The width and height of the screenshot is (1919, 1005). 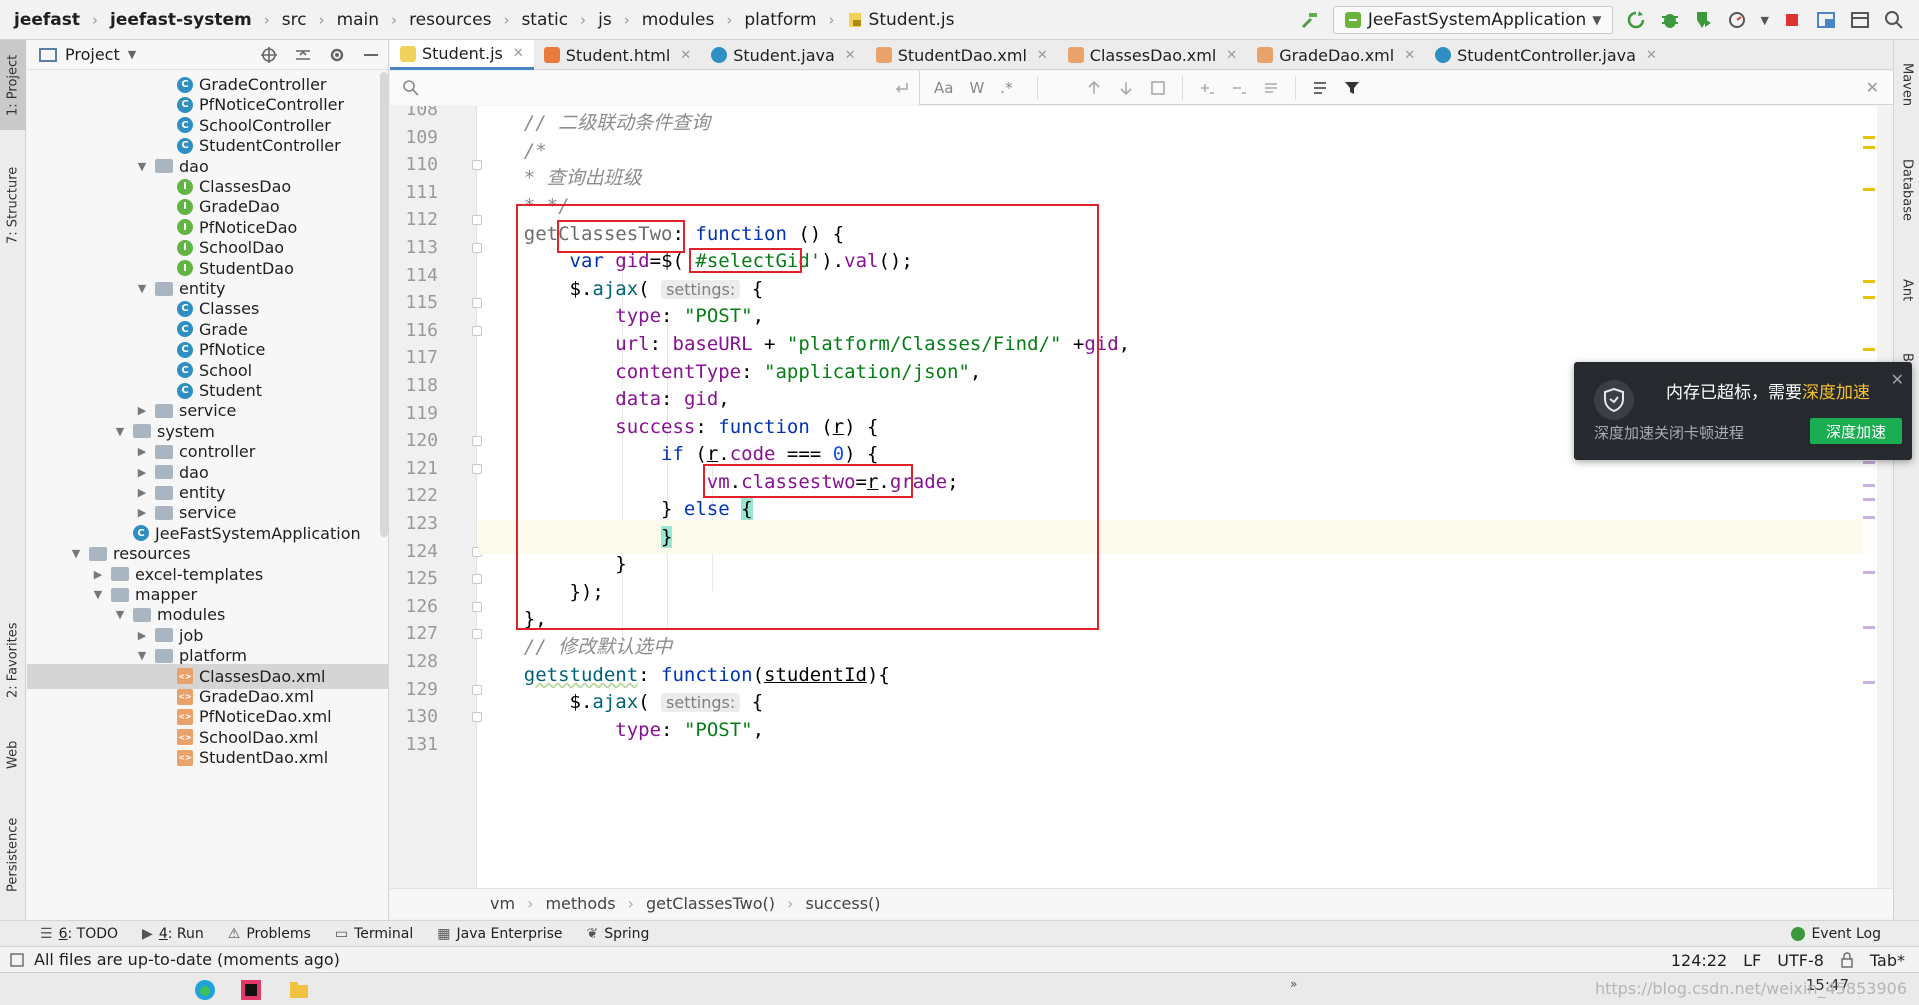 What do you see at coordinates (580, 903) in the screenshot?
I see `editor-breadcrumb-item: methods` at bounding box center [580, 903].